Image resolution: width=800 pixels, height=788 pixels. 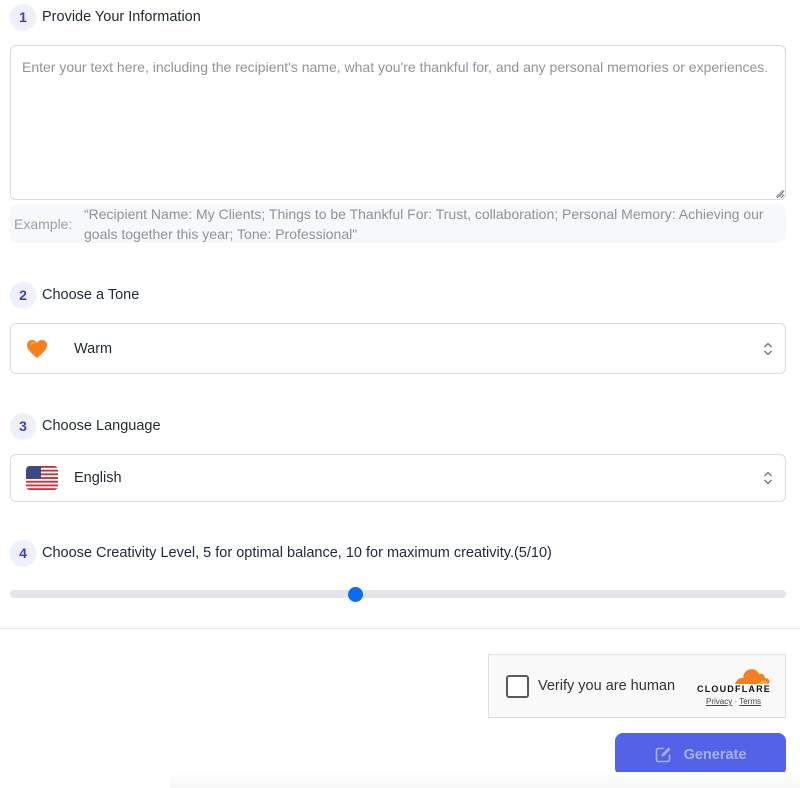 I want to click on example-label: Example:, so click(x=43, y=223).